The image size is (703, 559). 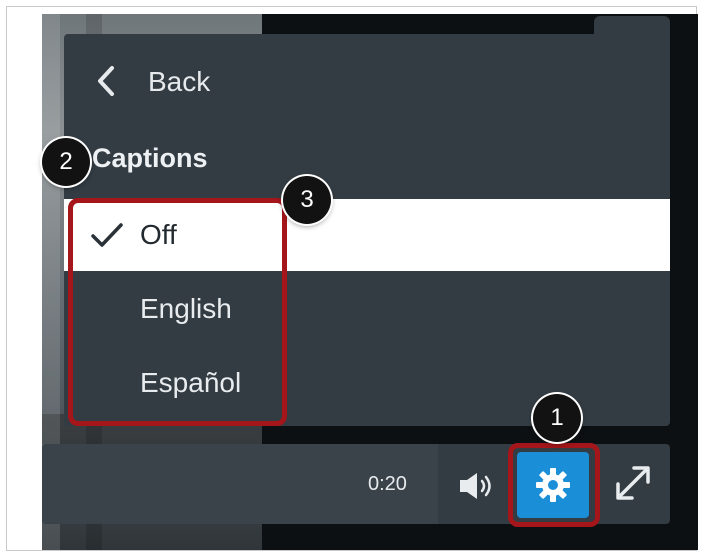 What do you see at coordinates (66, 162) in the screenshot?
I see `callout-2: 2` at bounding box center [66, 162].